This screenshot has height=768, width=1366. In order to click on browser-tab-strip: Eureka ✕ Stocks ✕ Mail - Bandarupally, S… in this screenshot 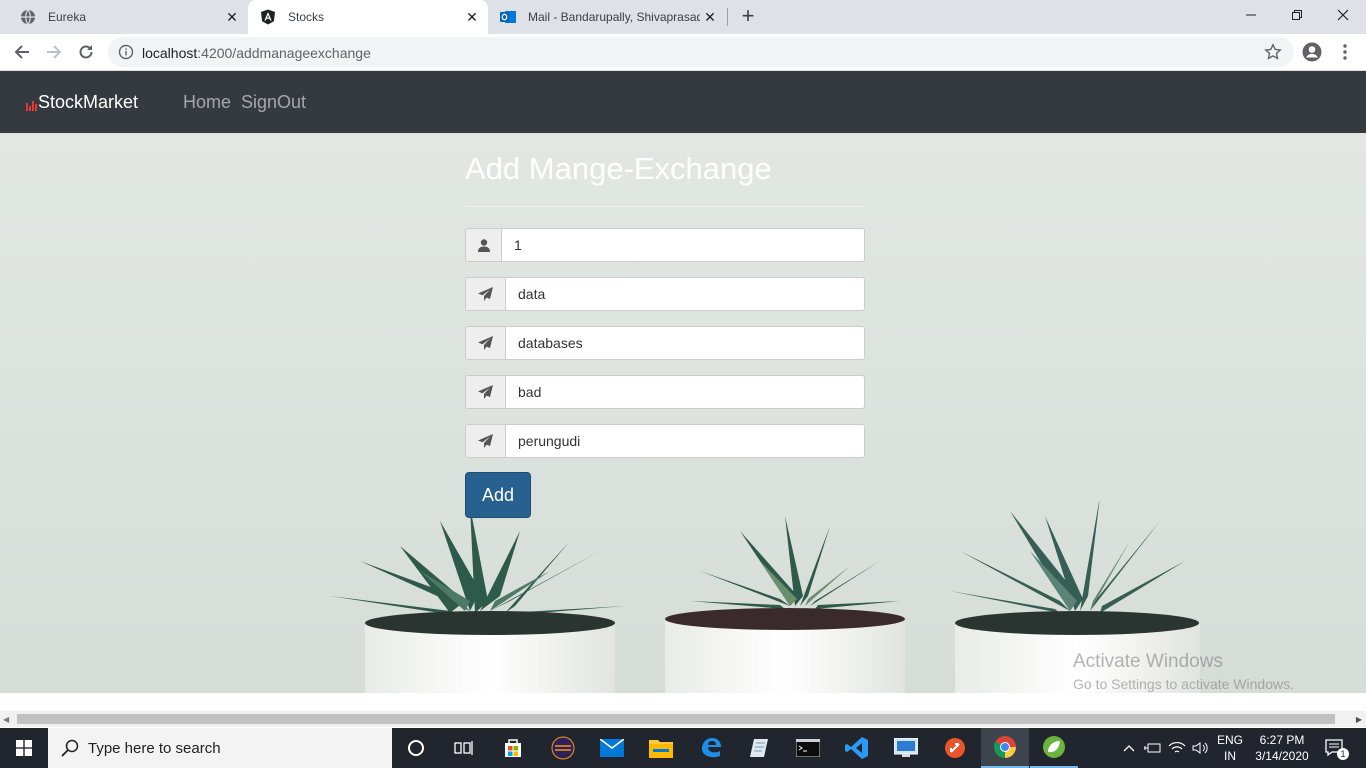, I will do `click(683, 17)`.